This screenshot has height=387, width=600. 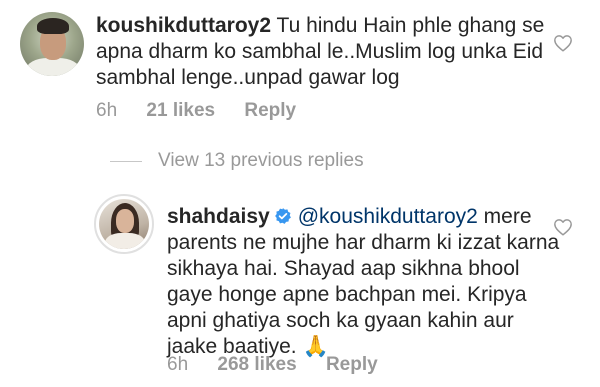 What do you see at coordinates (256, 364) in the screenshot?
I see `likes-count: 268 likes` at bounding box center [256, 364].